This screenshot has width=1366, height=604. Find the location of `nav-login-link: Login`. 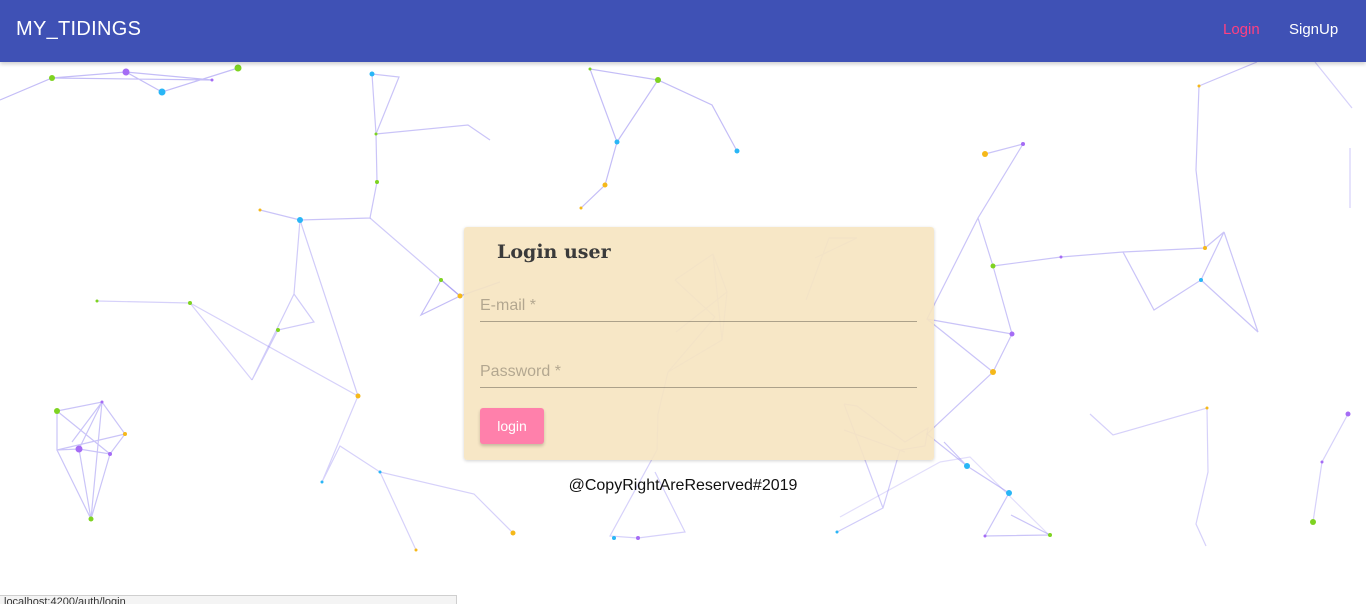

nav-login-link: Login is located at coordinates (1241, 29).